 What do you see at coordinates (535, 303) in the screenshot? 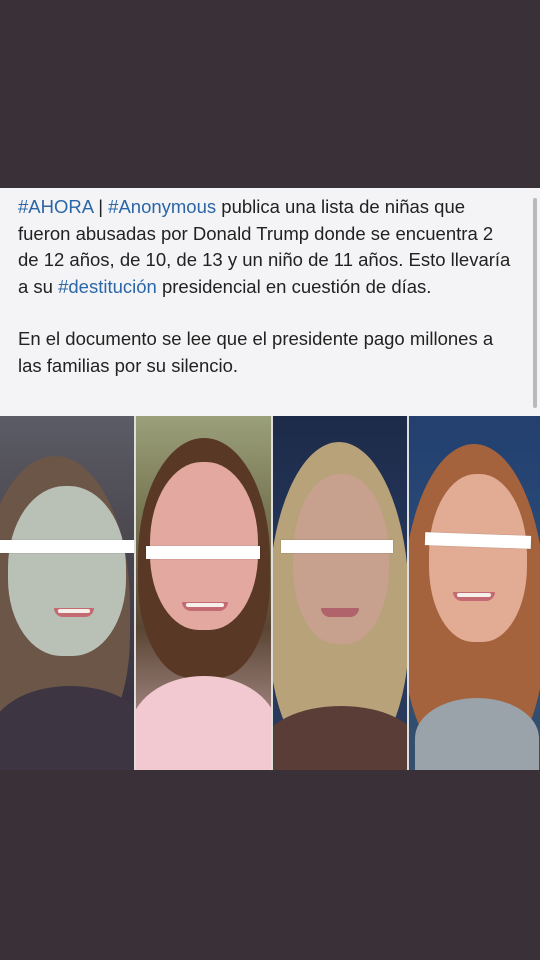
I see `scrollbar` at bounding box center [535, 303].